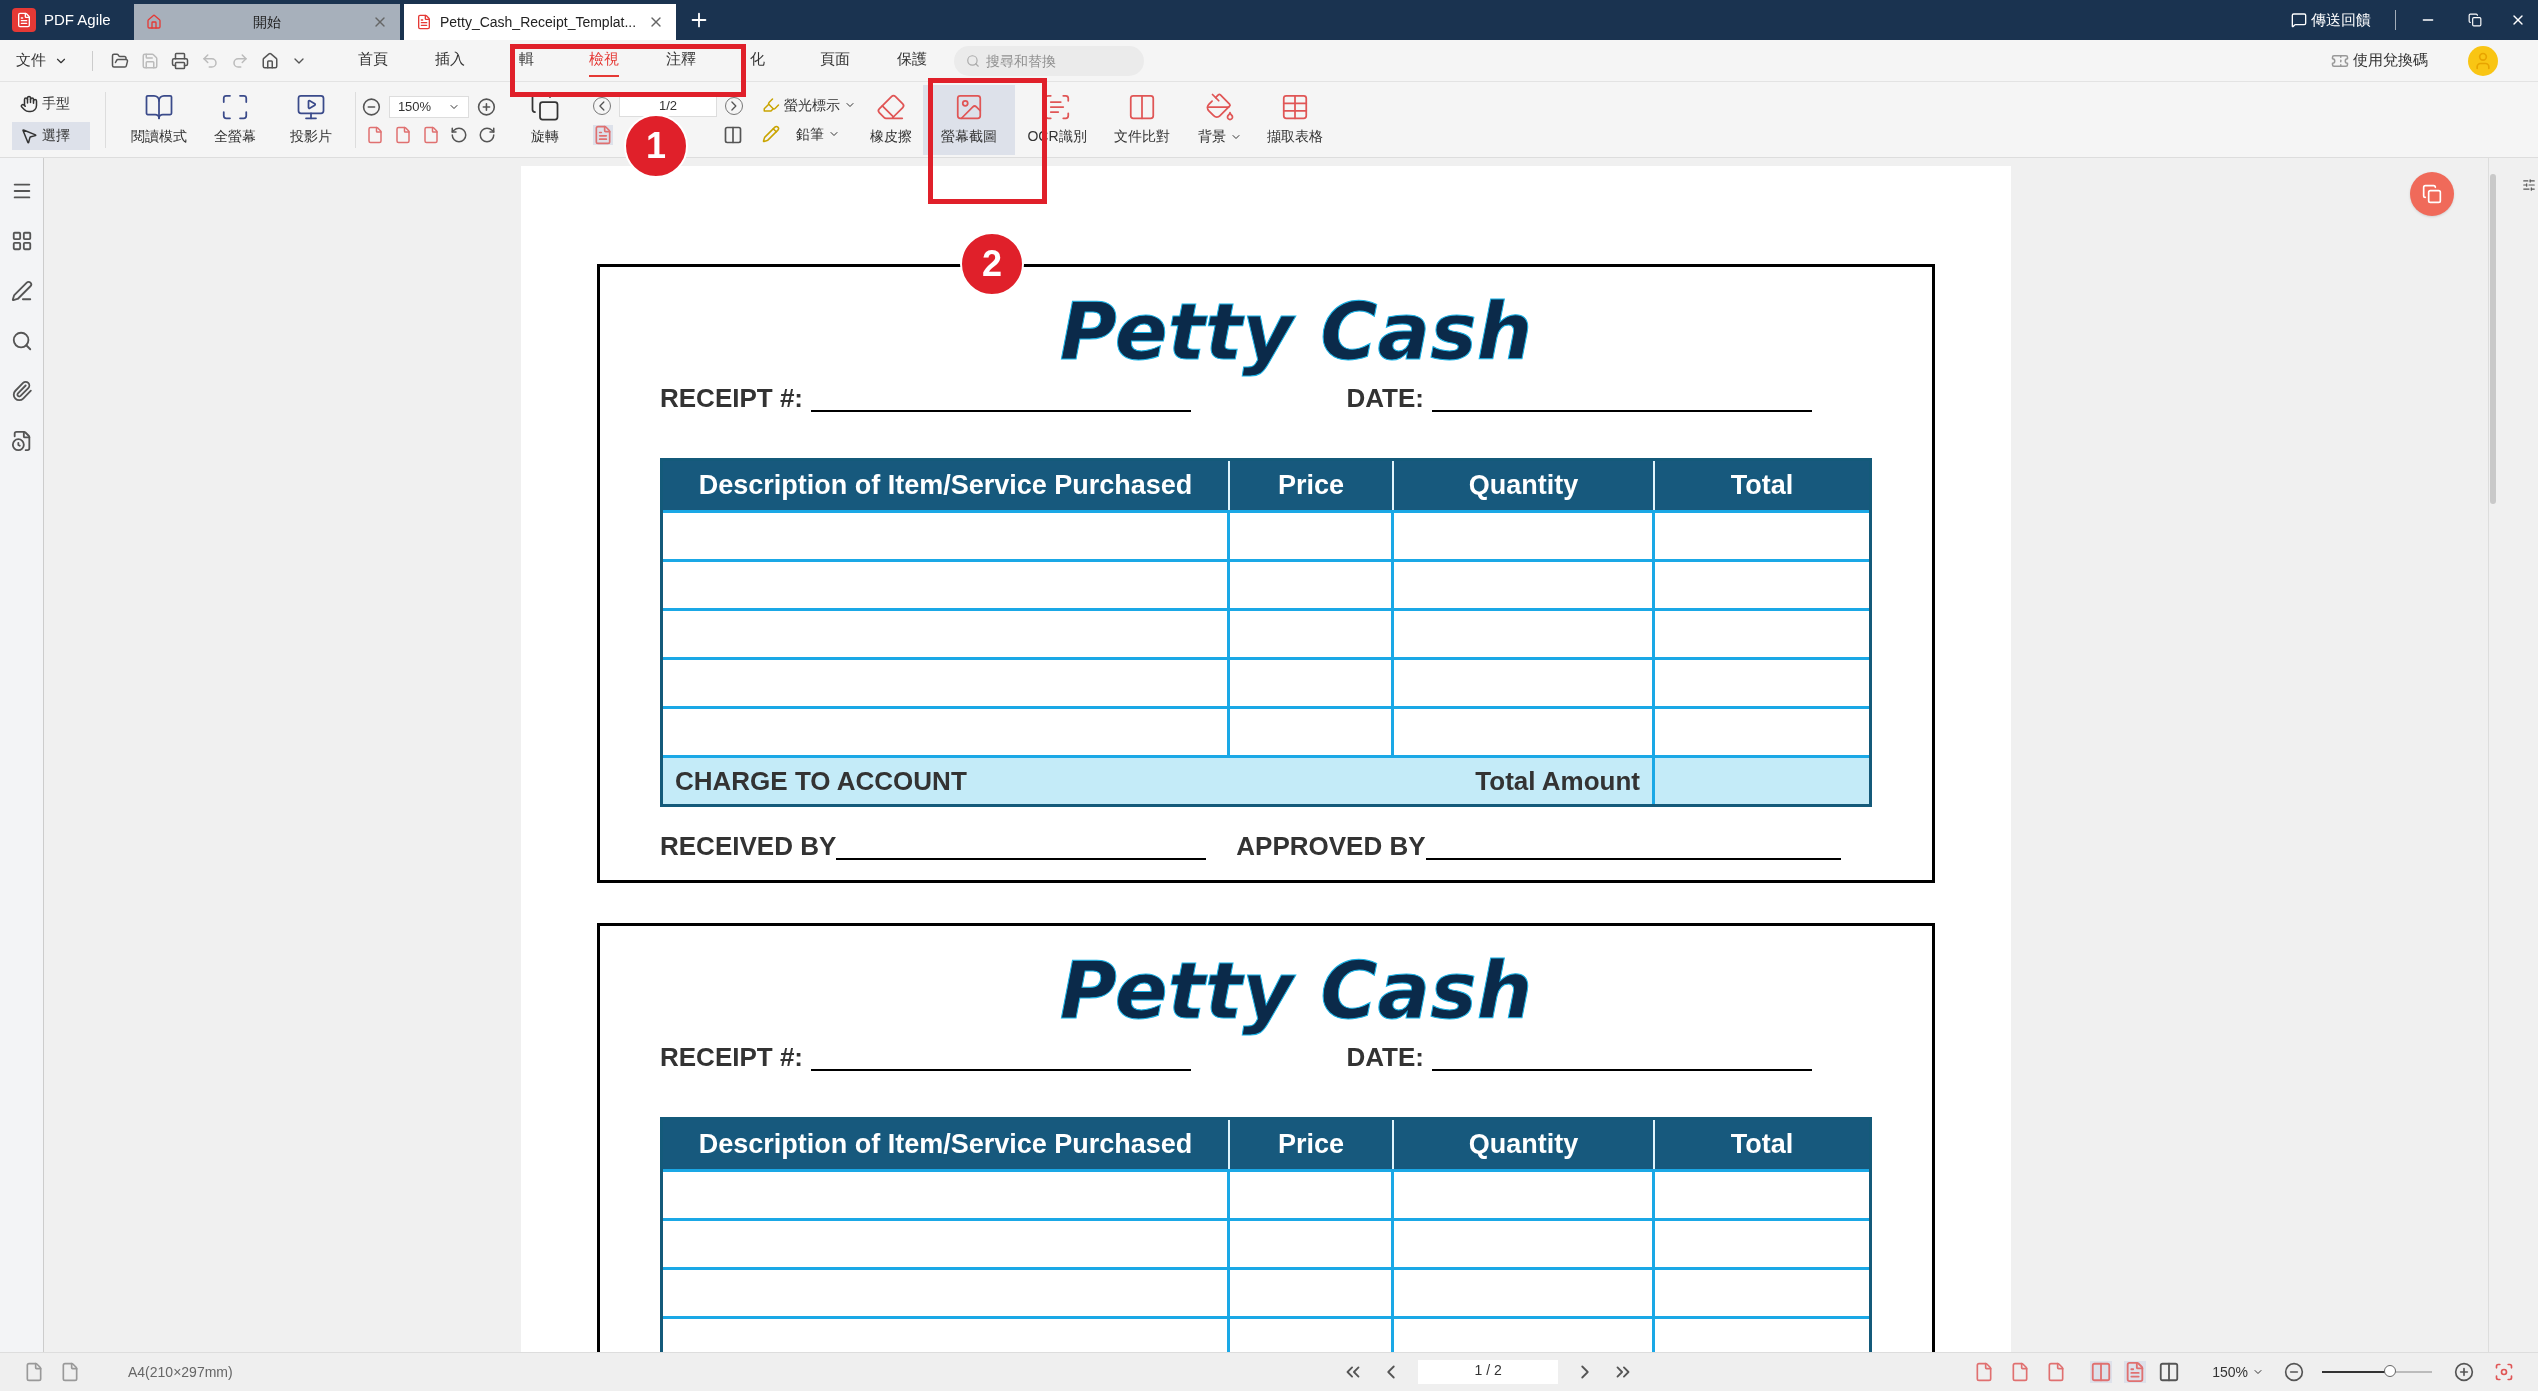 Image resolution: width=2538 pixels, height=1391 pixels. Describe the element at coordinates (51, 103) in the screenshot. I see `hand-tool: 手型` at that location.